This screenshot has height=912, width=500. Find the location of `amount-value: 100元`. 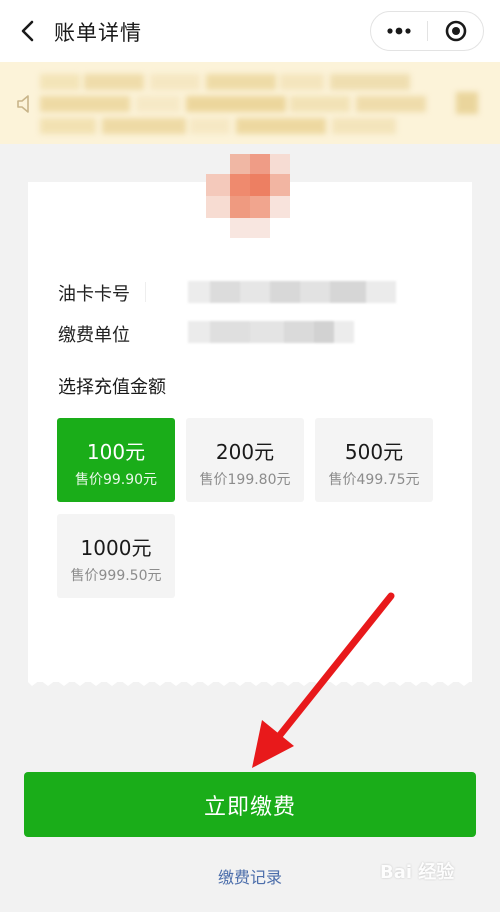

amount-value: 100元 is located at coordinates (116, 452).